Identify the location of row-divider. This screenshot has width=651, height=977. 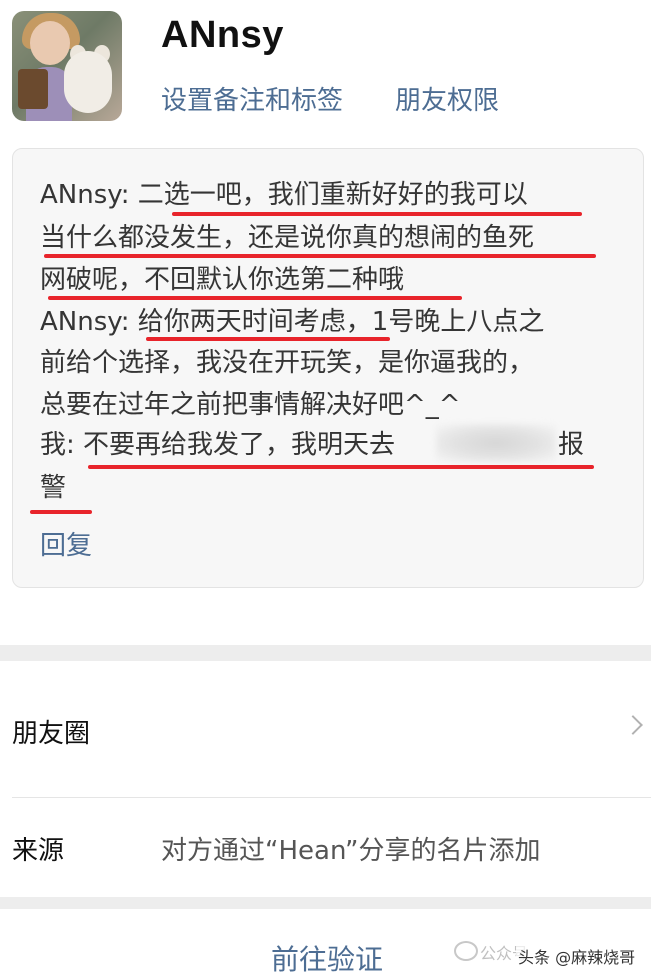
(331, 797).